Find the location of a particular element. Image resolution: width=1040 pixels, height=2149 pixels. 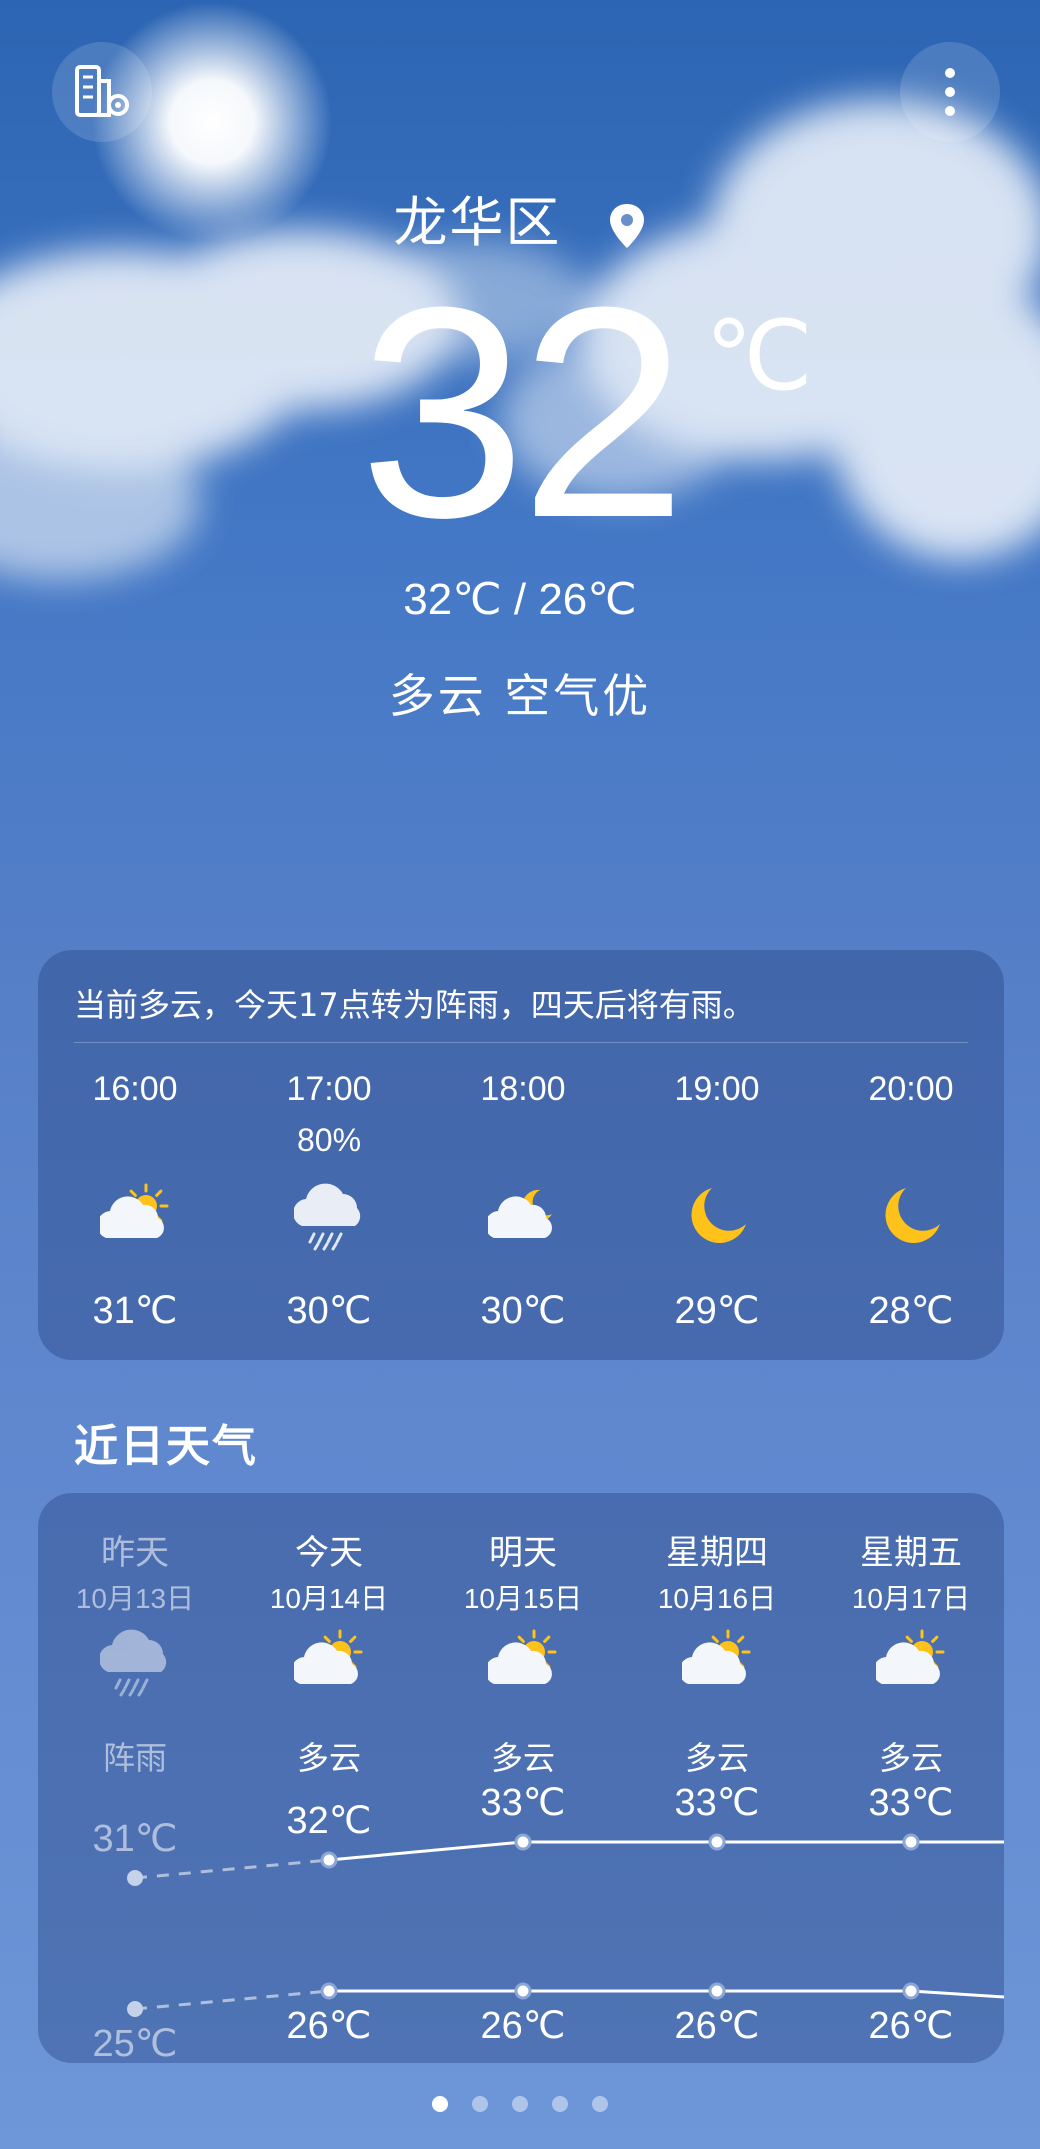

hour-temp: 29℃ is located at coordinates (717, 1311).